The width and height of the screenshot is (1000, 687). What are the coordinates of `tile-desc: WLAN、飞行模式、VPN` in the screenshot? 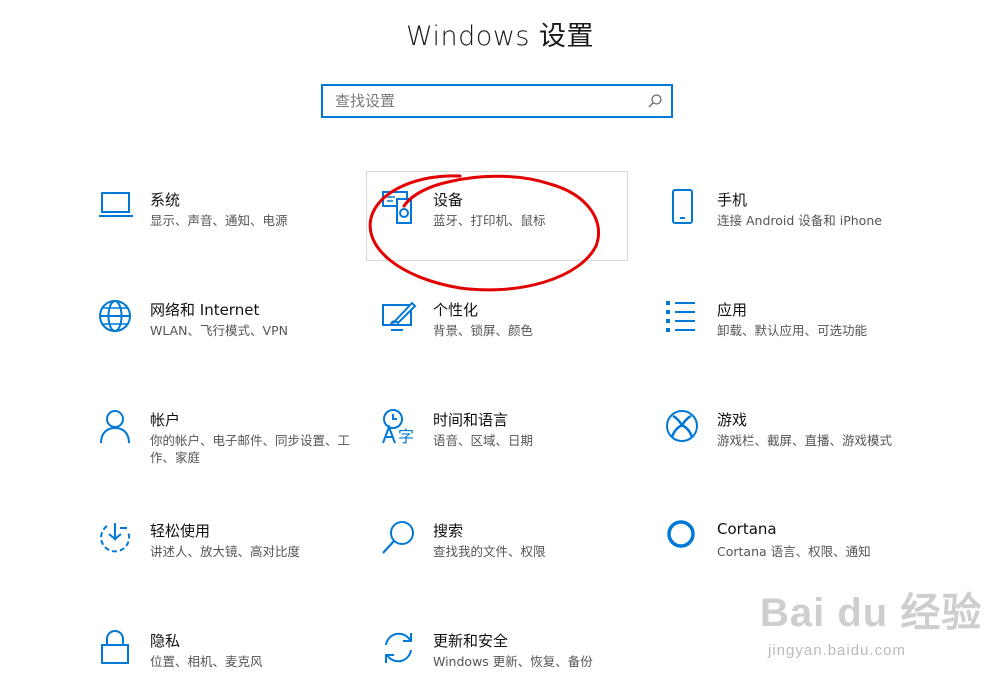 It's located at (219, 330).